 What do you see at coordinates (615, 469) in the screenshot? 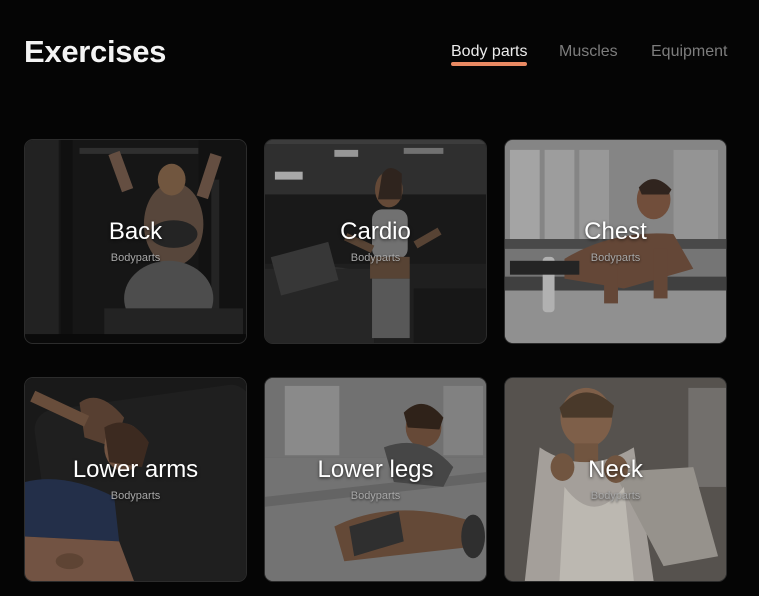
I see `card-title: Neck` at bounding box center [615, 469].